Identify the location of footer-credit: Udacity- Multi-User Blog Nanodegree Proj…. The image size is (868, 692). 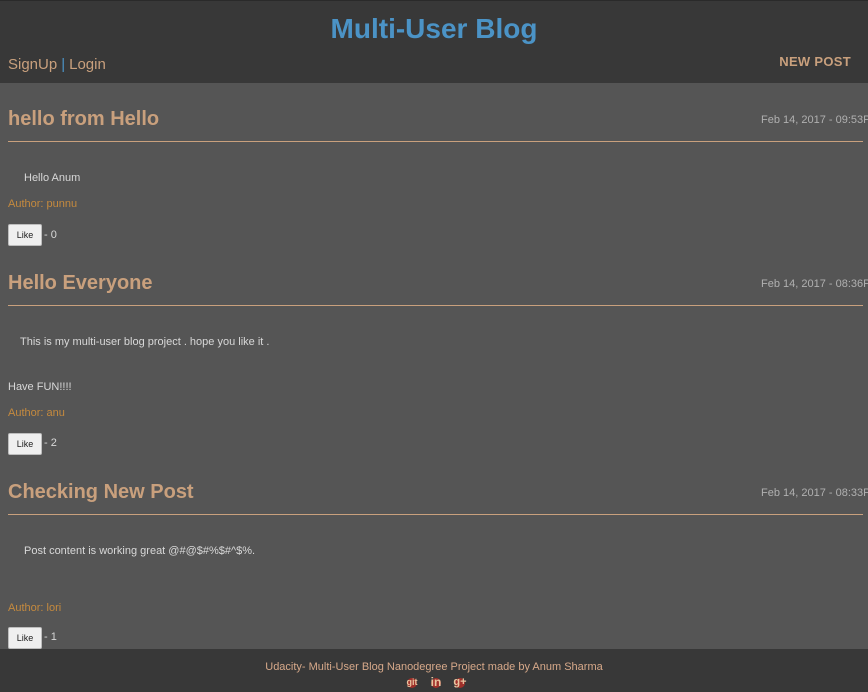
(434, 667).